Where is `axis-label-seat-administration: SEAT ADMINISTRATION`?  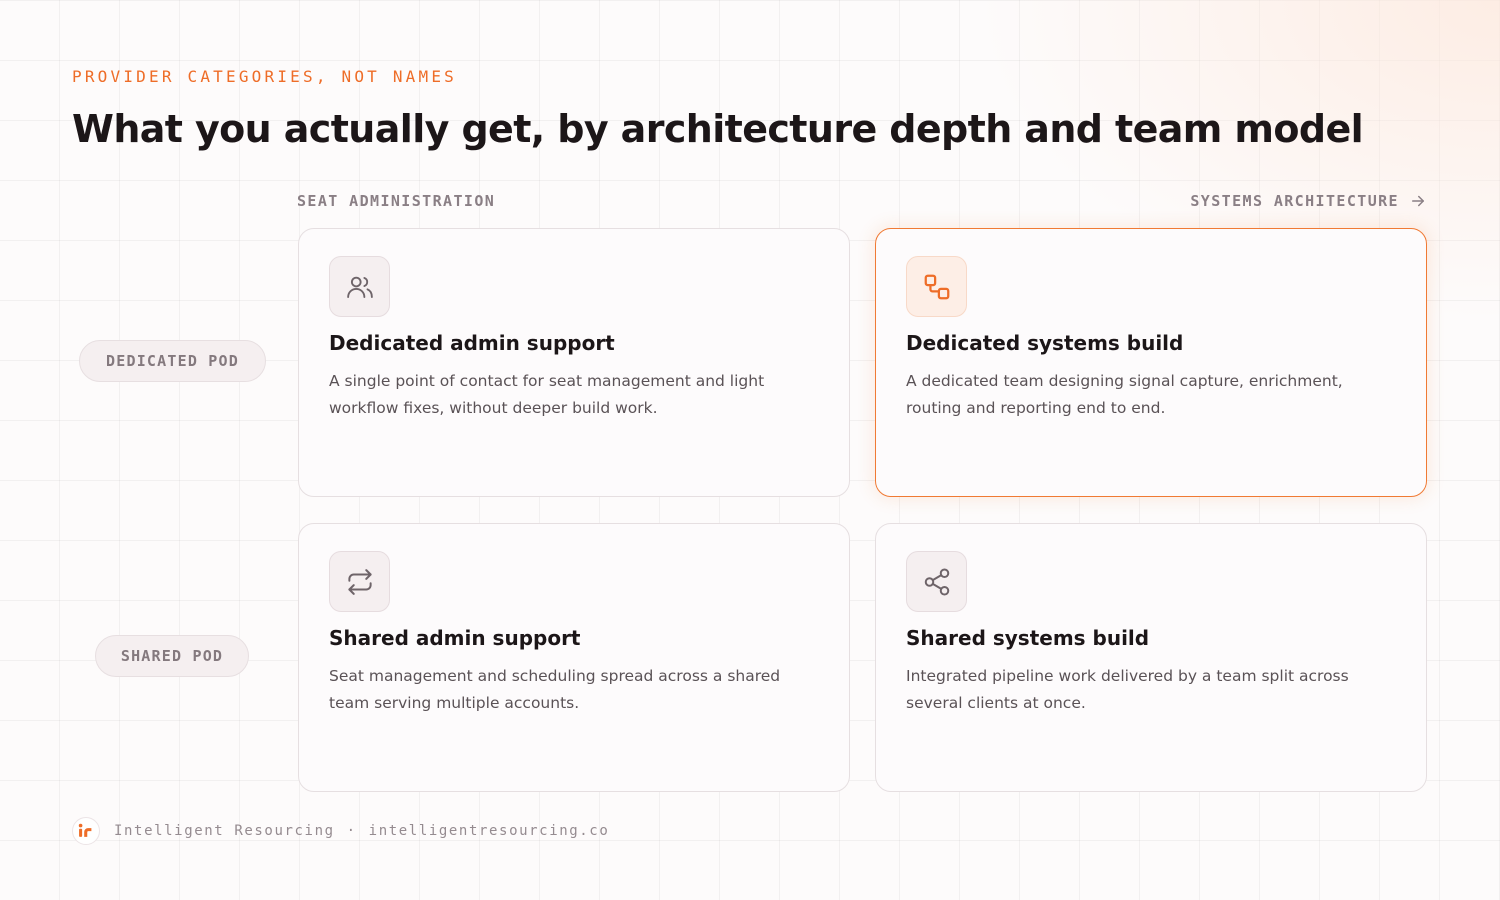 axis-label-seat-administration: SEAT ADMINISTRATION is located at coordinates (396, 201).